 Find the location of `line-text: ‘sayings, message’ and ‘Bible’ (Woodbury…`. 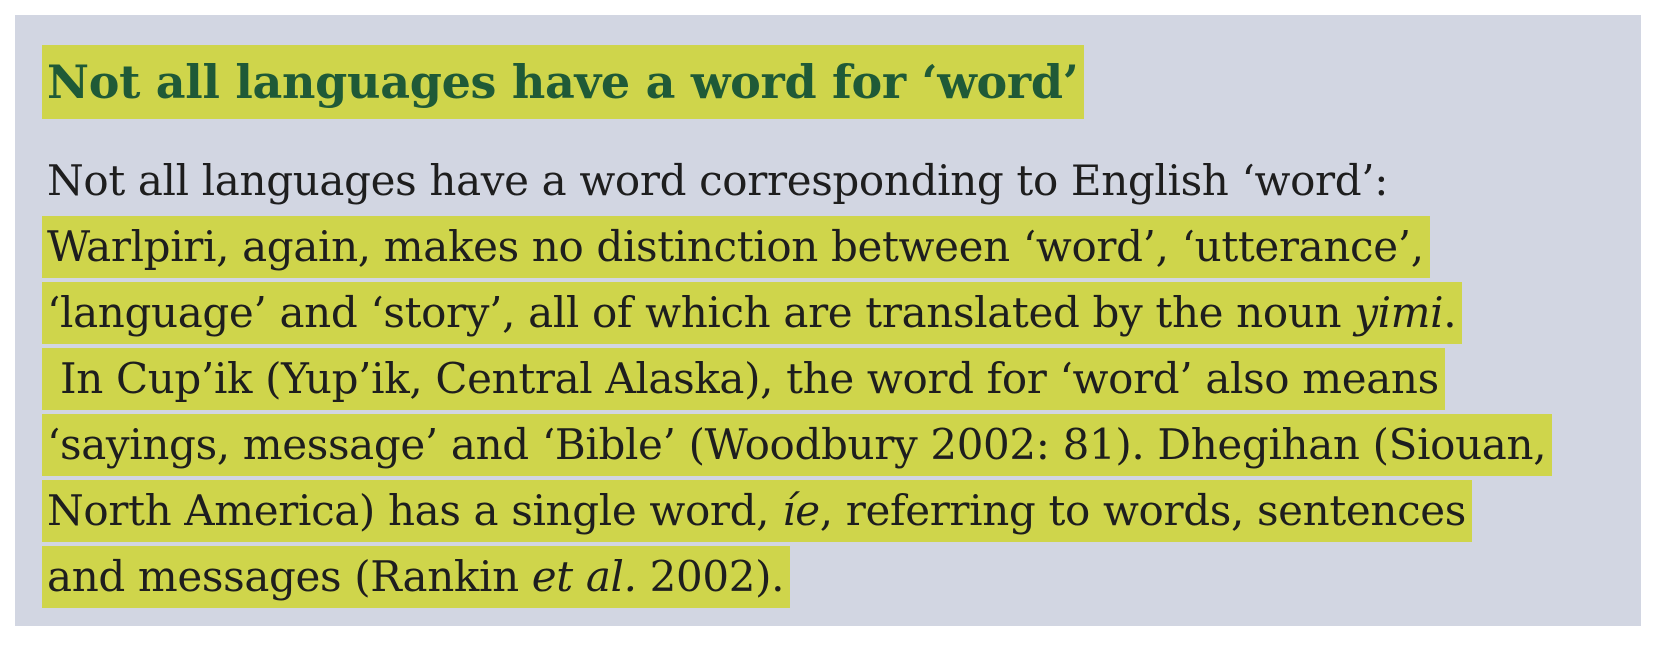

line-text: ‘sayings, message’ and ‘Bible’ (Woodbury… is located at coordinates (797, 444).